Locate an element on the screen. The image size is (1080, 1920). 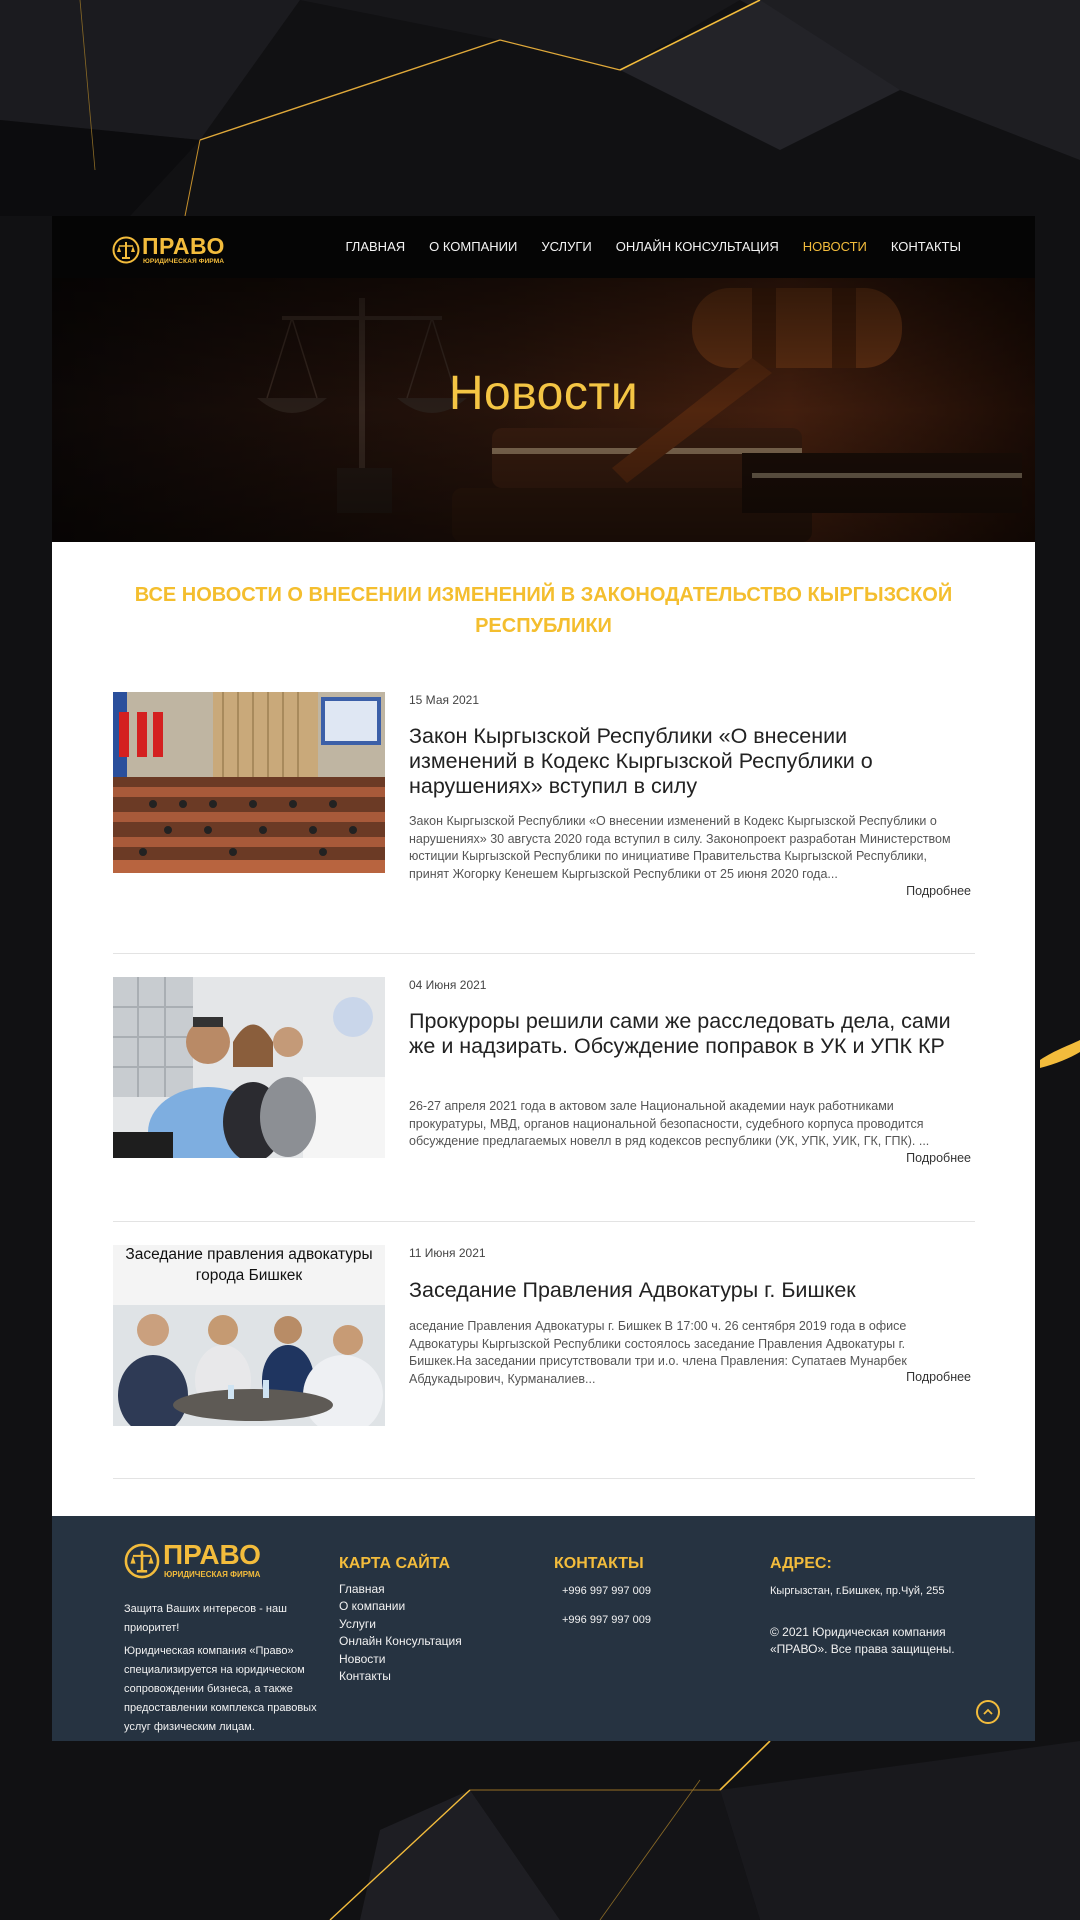
scroll-to-top-button is located at coordinates (988, 1712).